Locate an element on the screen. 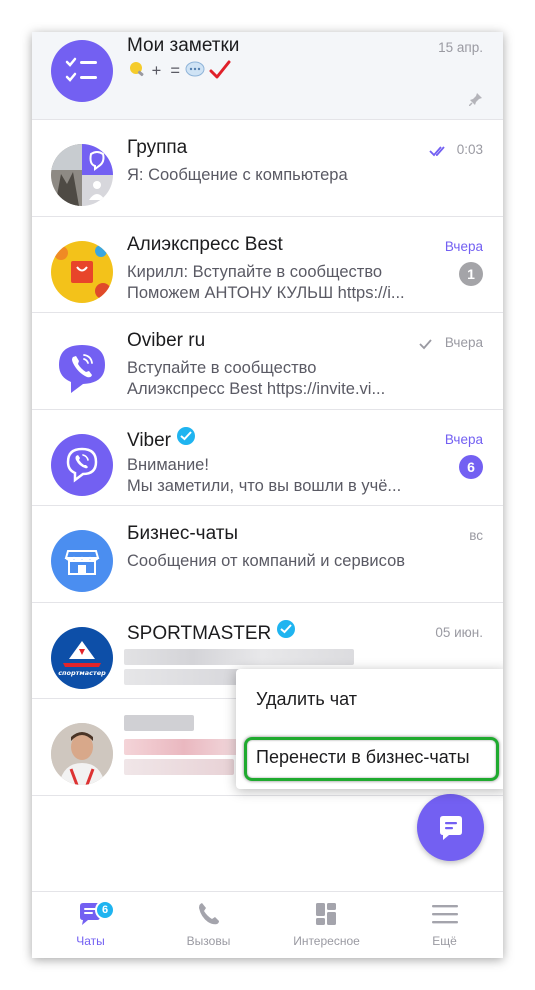  group-avatar is located at coordinates (82, 175).